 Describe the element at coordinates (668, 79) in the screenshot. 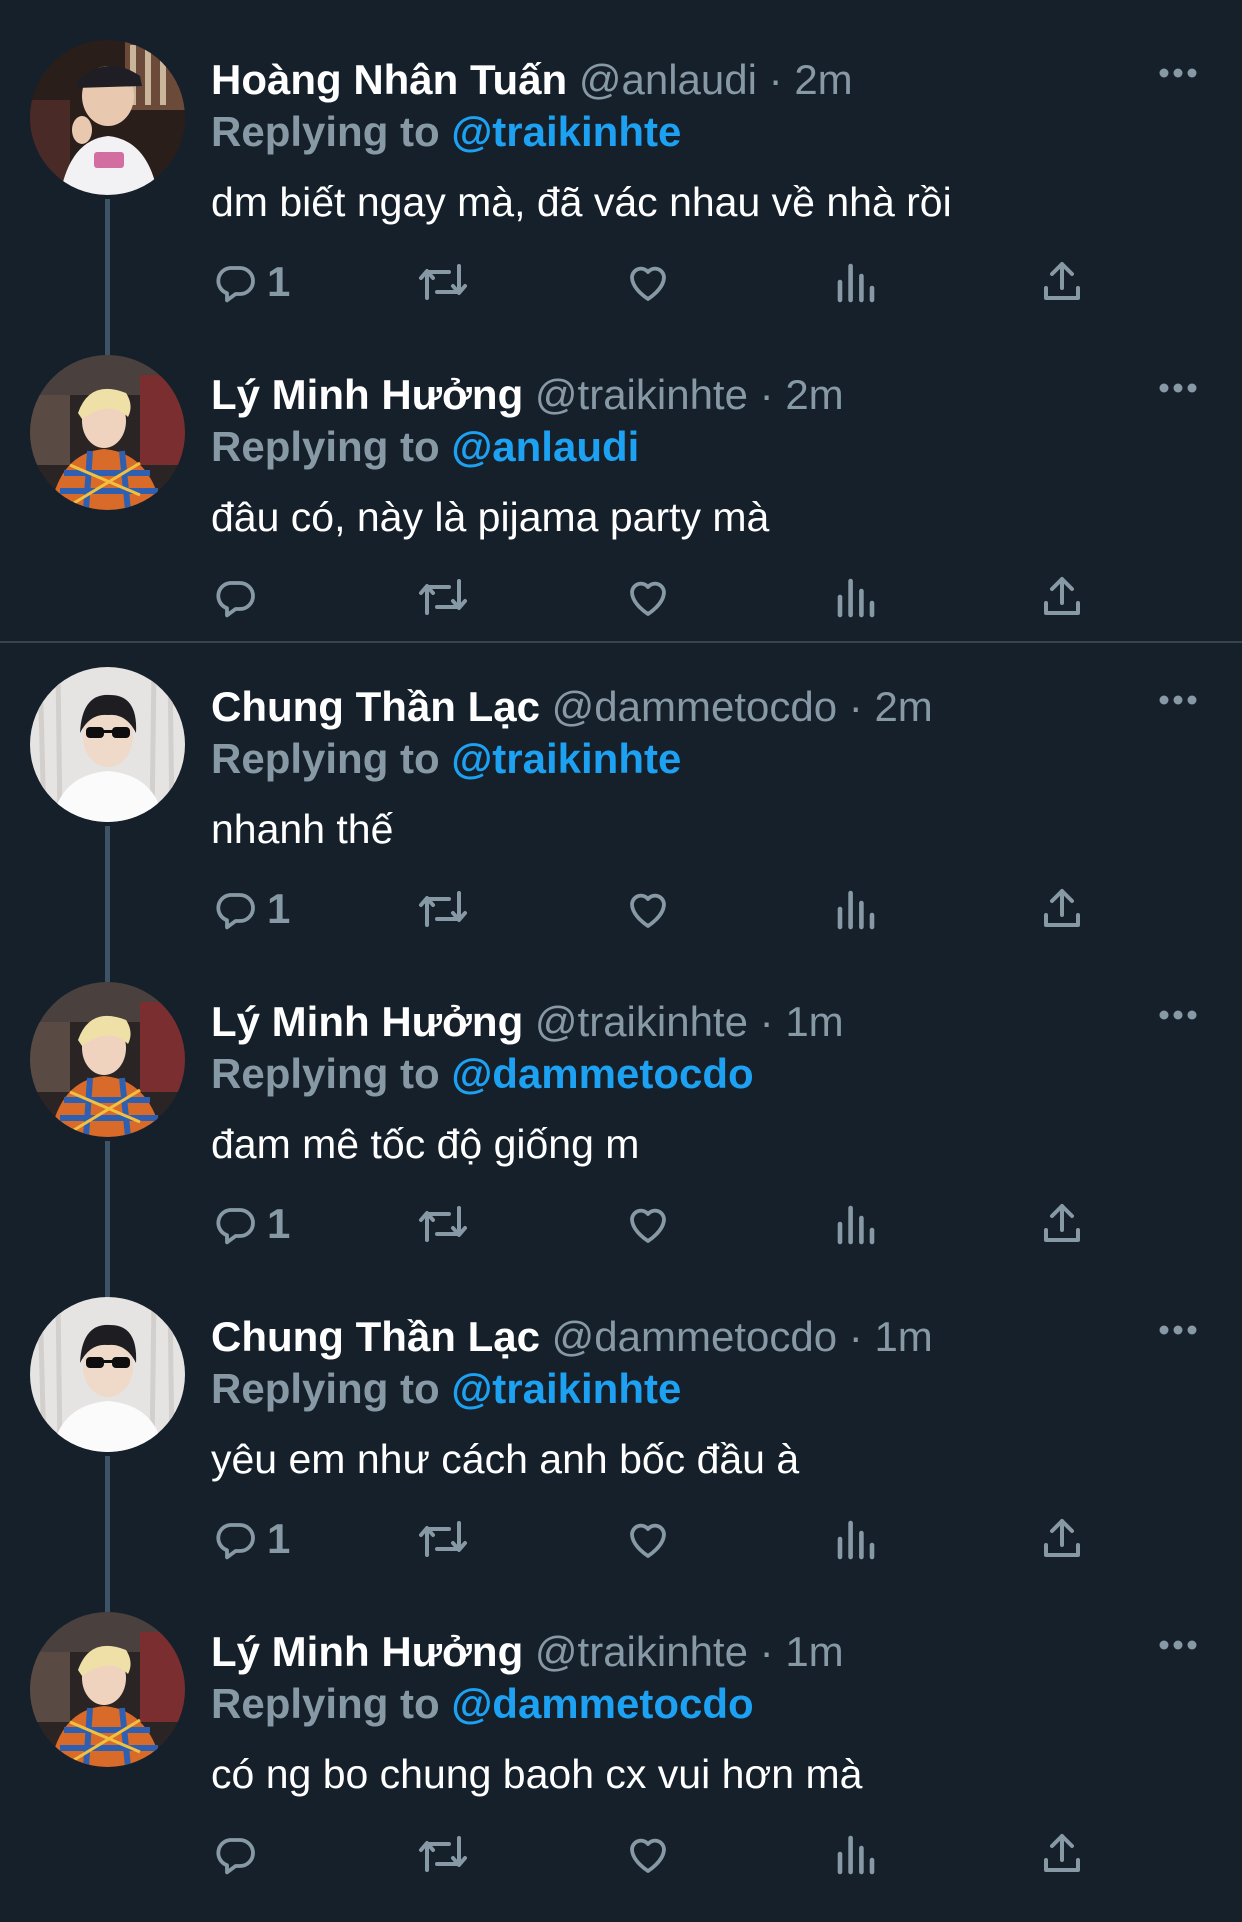

I see `user-handle: @anlaudi` at that location.